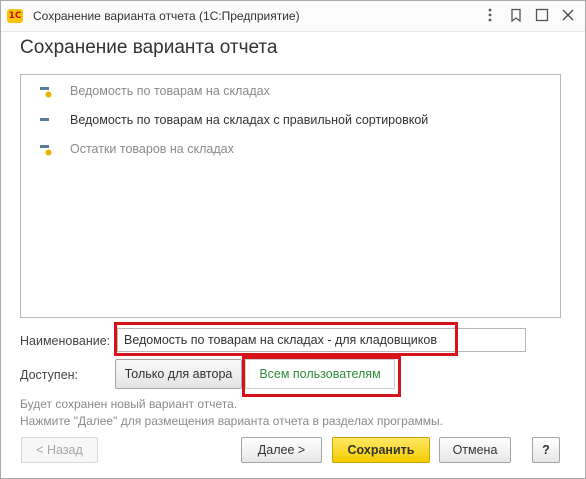 This screenshot has height=479, width=586. I want to click on resize-icon, so click(542, 15).